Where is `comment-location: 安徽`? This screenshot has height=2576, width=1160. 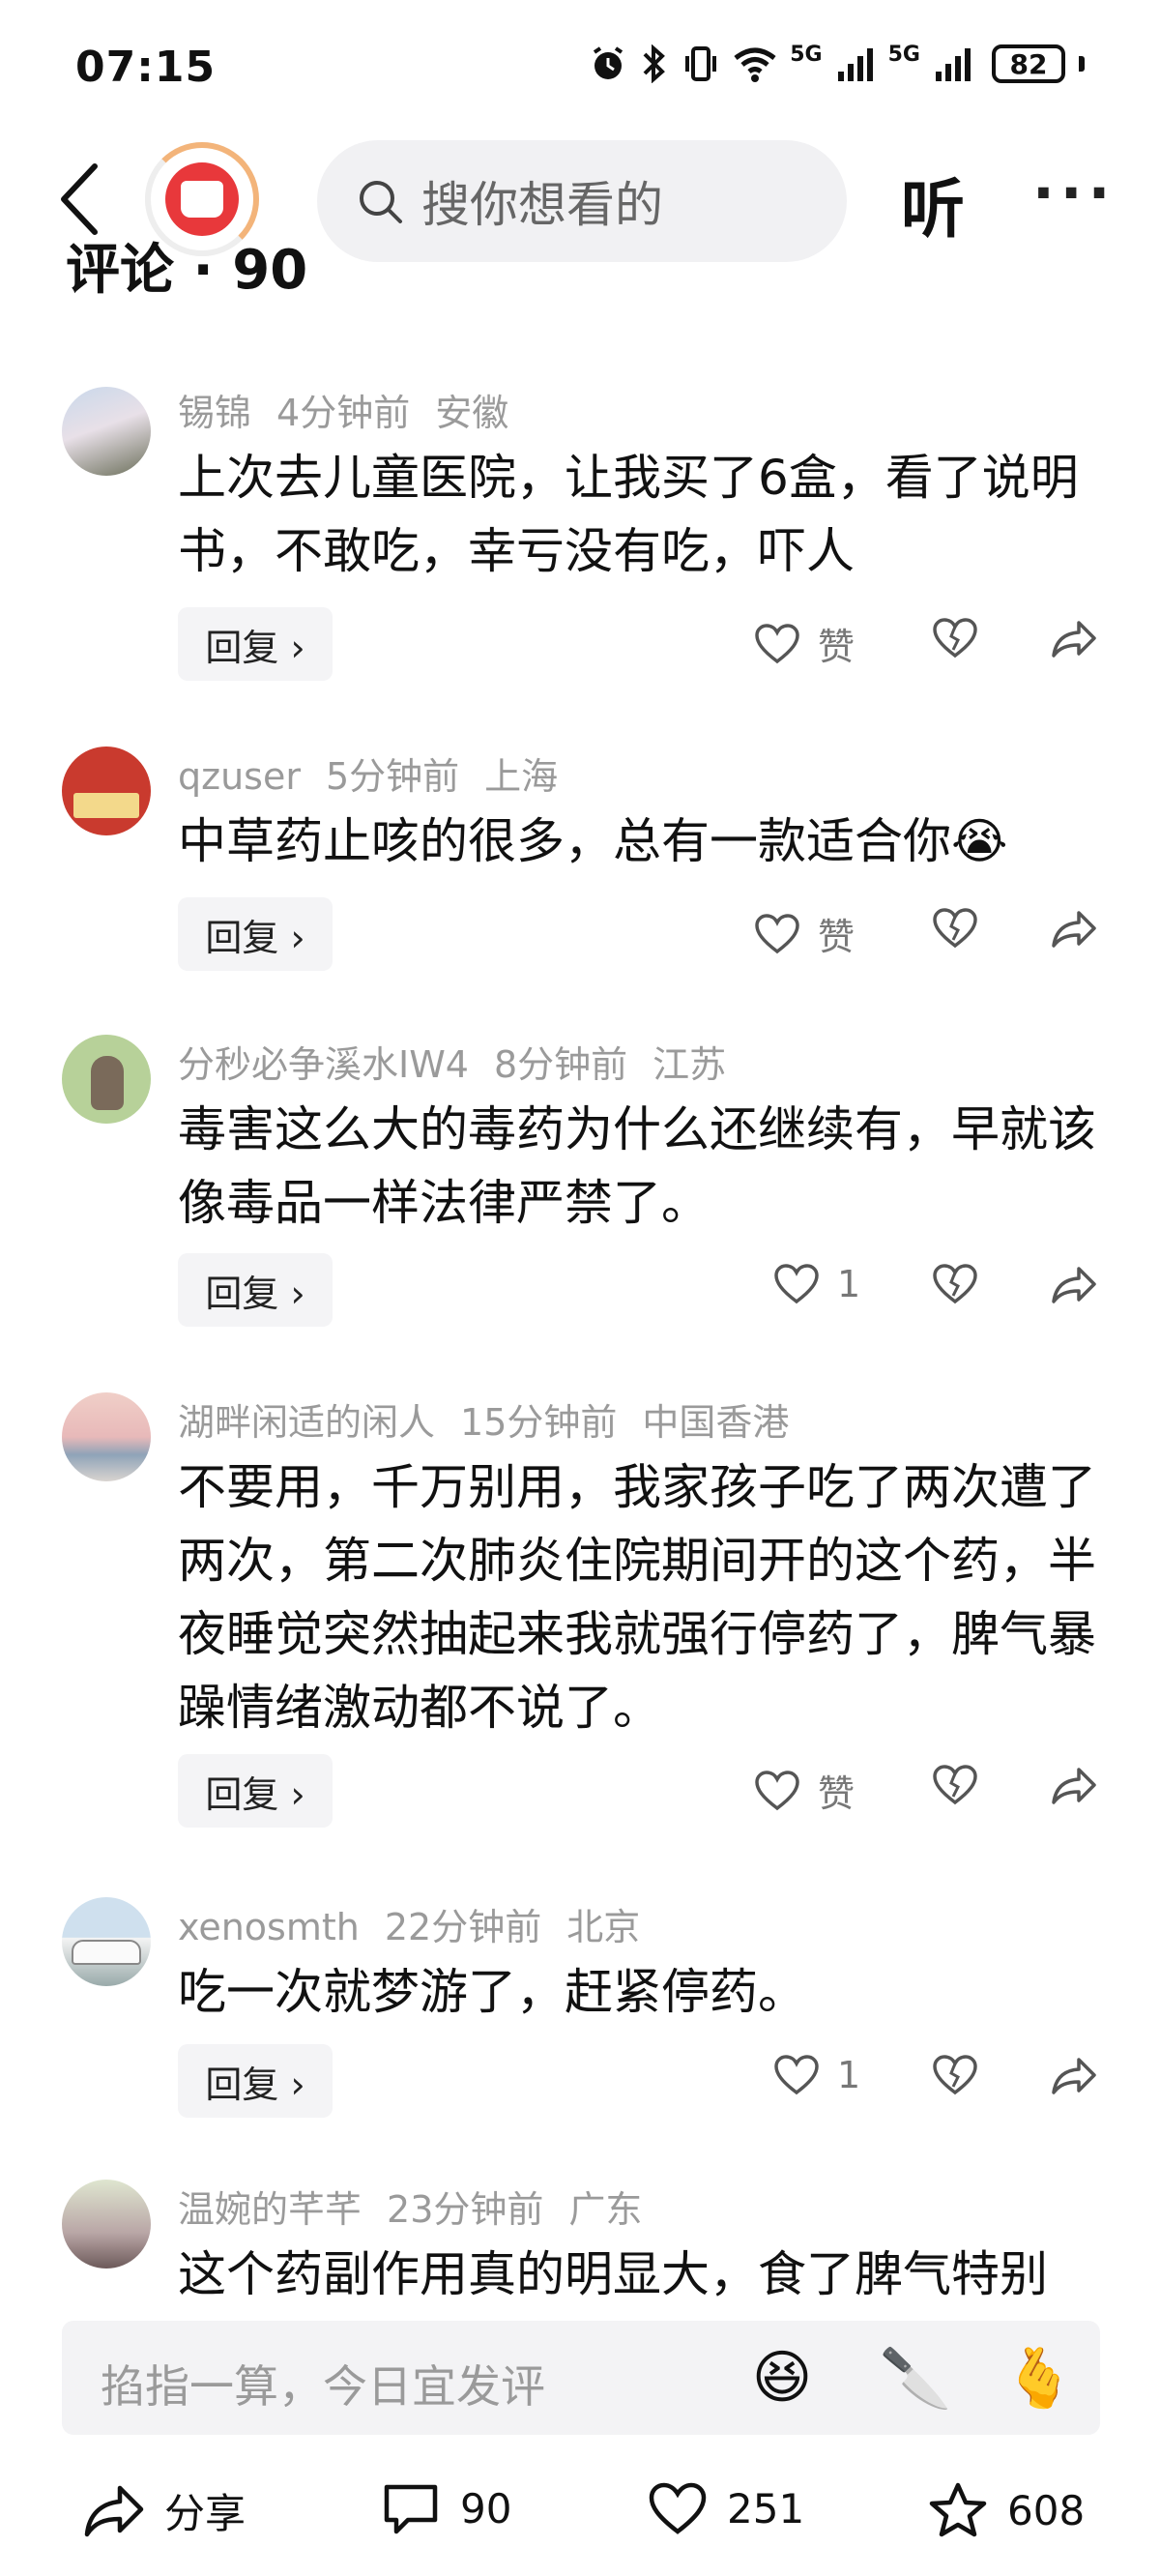
comment-location: 安徽 is located at coordinates (472, 413).